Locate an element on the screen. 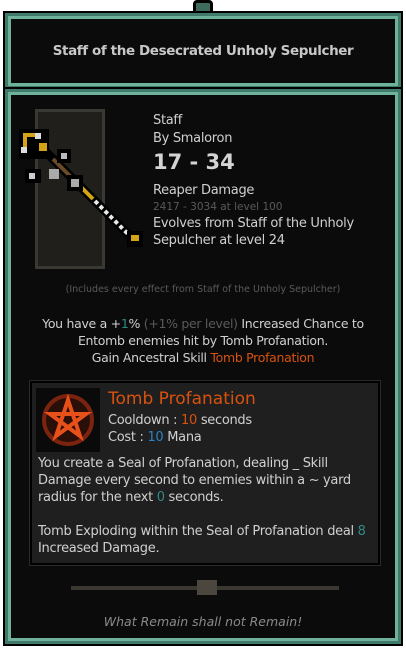 The height and width of the screenshot is (649, 406). flavor-text: What Remain shall not Remain! is located at coordinates (203, 621).